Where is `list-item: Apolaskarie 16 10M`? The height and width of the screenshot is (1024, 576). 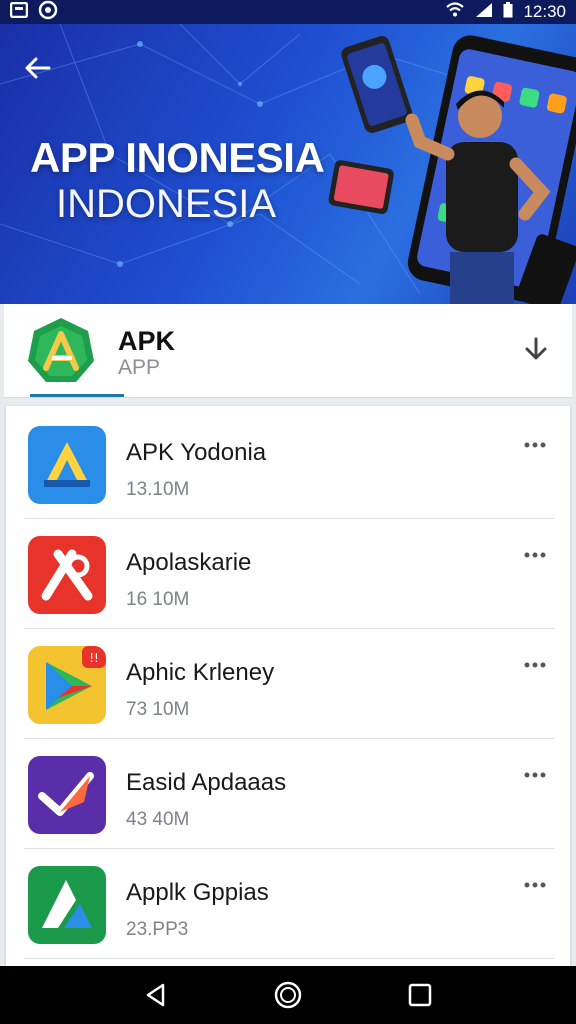
list-item: Apolaskarie 16 10M is located at coordinates (288, 574).